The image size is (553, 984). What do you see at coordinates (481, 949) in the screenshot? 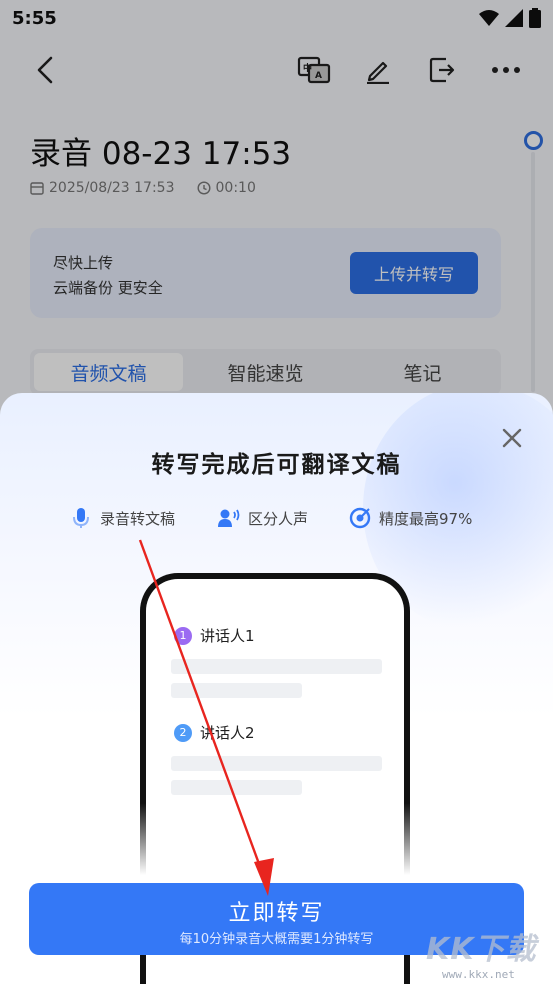
I see `watermark-logo: KK下载` at bounding box center [481, 949].